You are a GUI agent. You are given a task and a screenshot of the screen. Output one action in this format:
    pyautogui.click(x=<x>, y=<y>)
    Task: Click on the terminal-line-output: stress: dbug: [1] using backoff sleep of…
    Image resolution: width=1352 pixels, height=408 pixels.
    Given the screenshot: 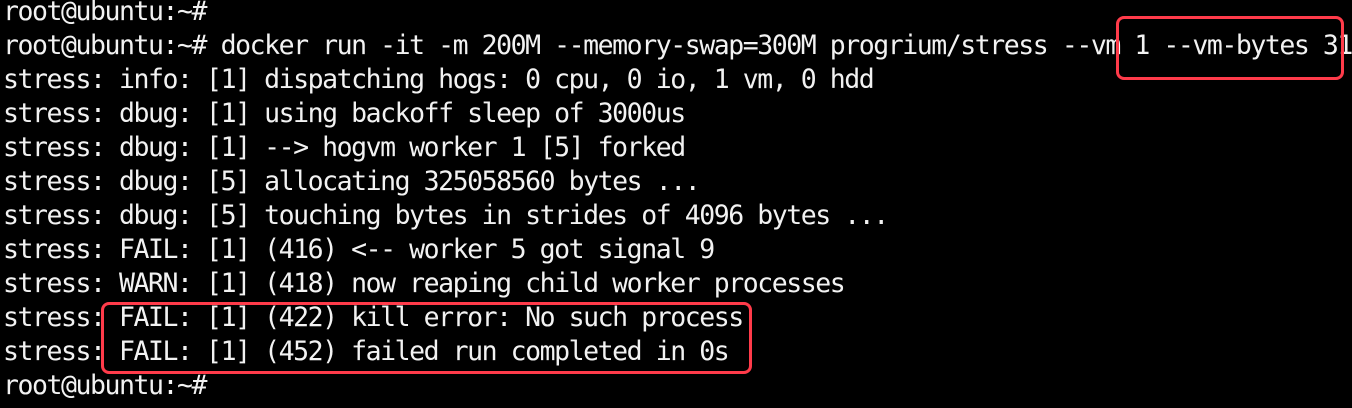 What is the action you would take?
    pyautogui.click(x=344, y=113)
    